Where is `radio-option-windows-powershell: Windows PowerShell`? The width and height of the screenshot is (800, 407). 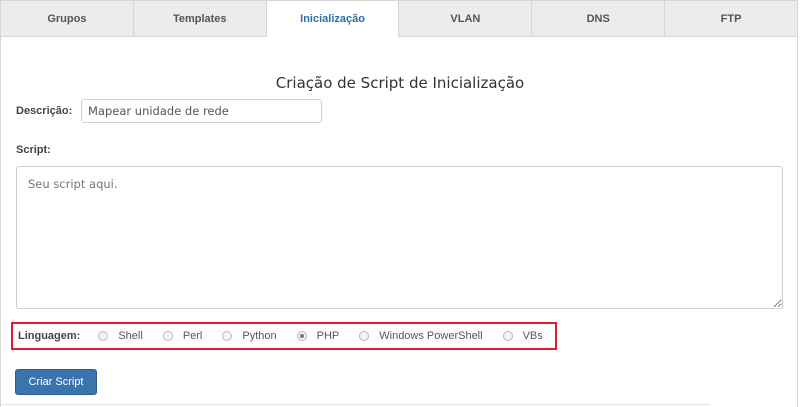
radio-option-windows-powershell: Windows PowerShell is located at coordinates (421, 336).